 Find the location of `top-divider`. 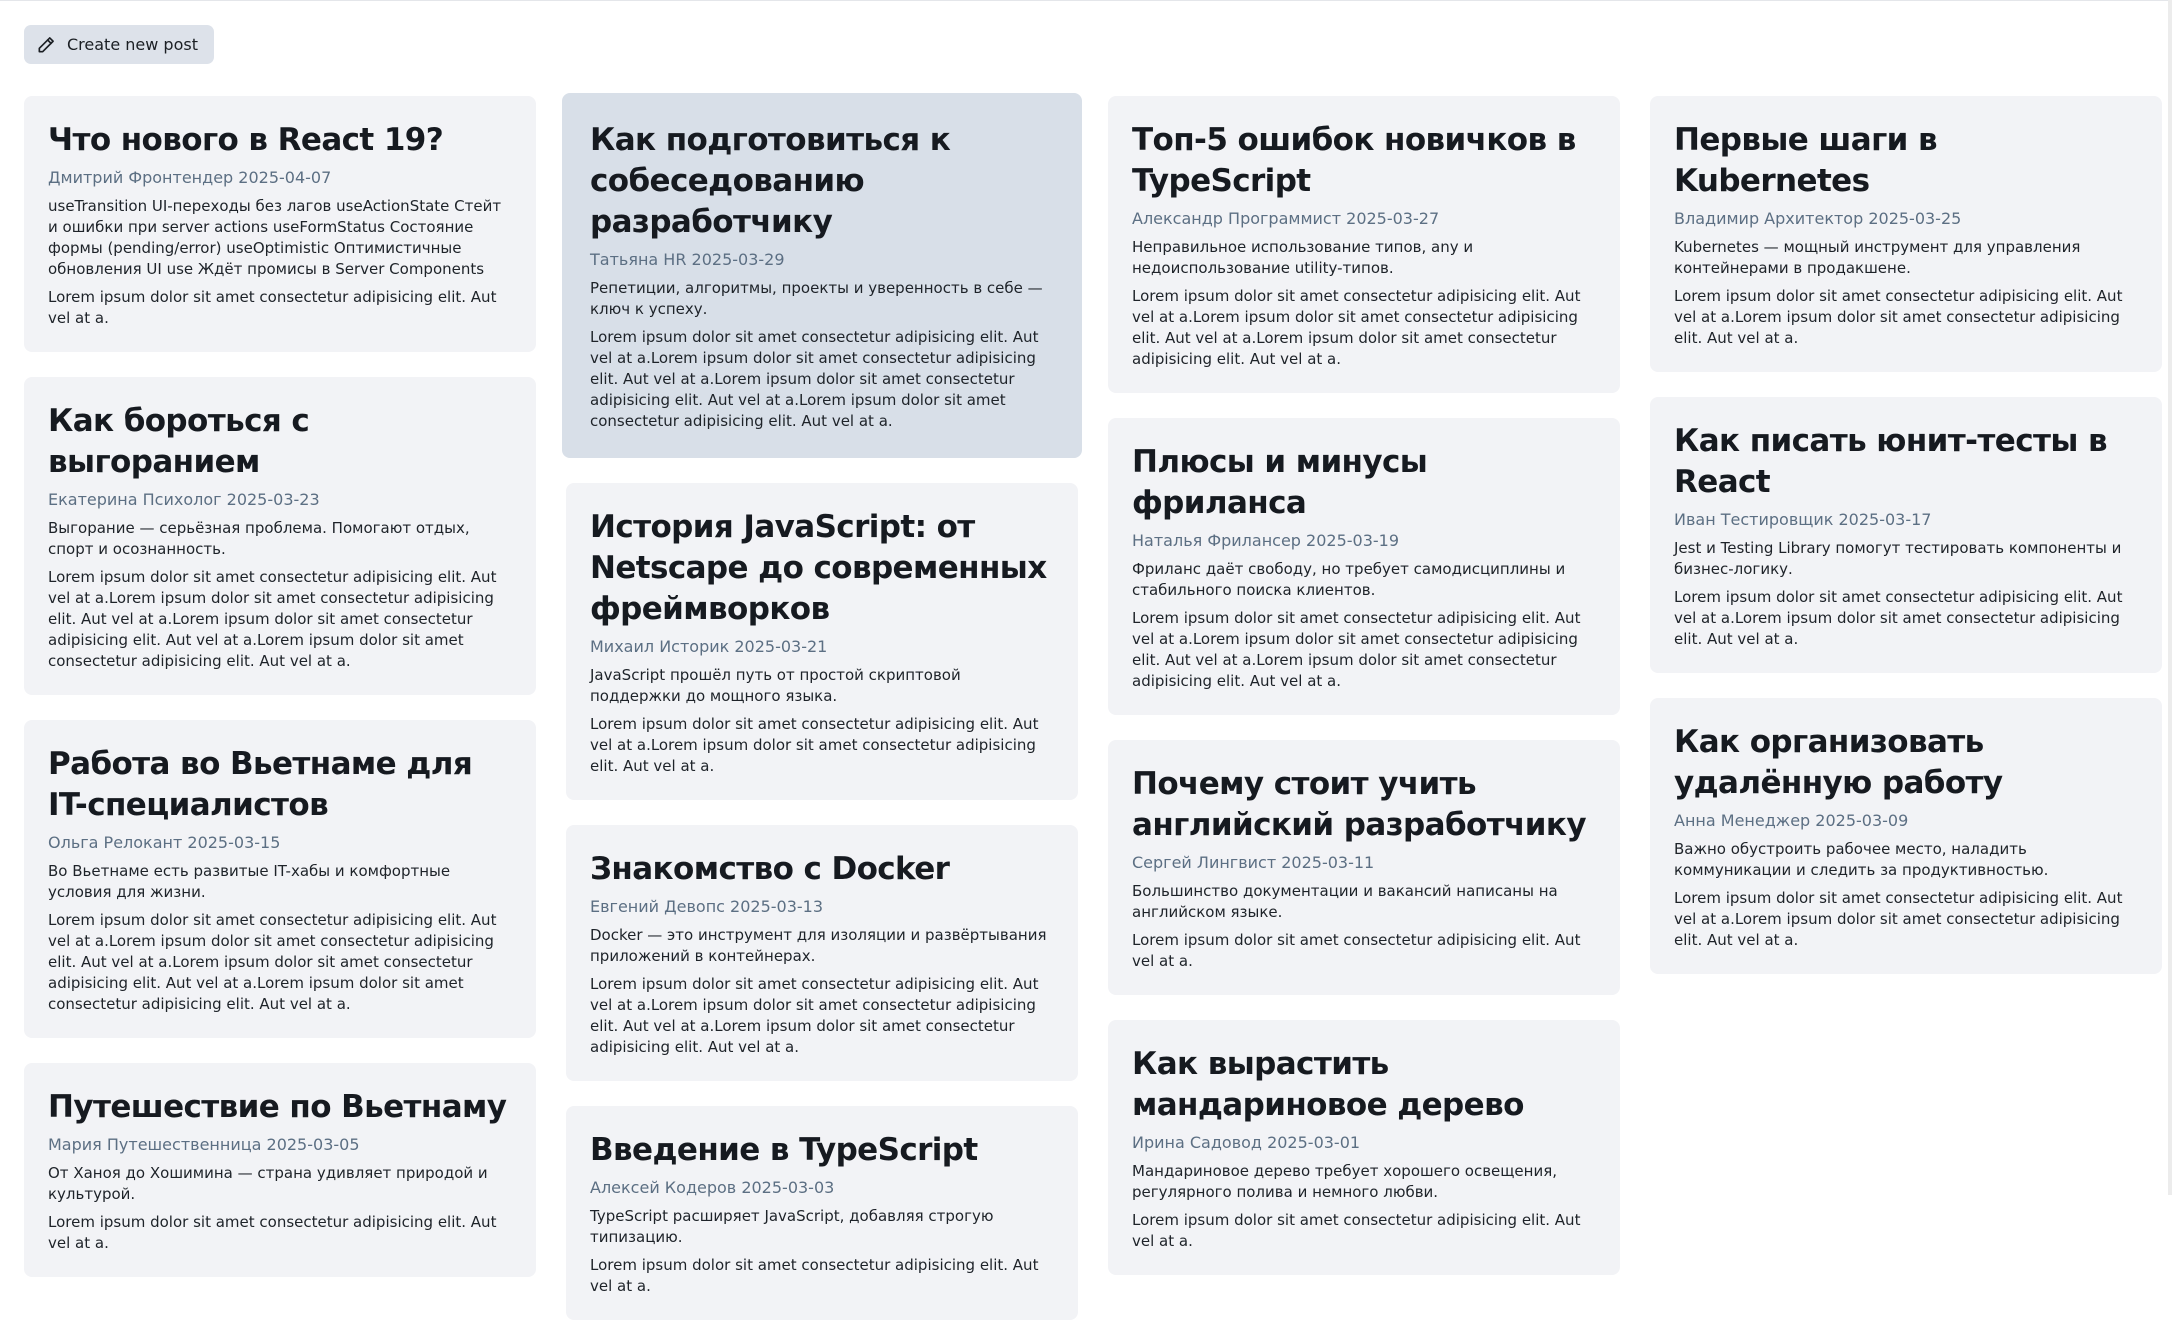

top-divider is located at coordinates (1086, 0).